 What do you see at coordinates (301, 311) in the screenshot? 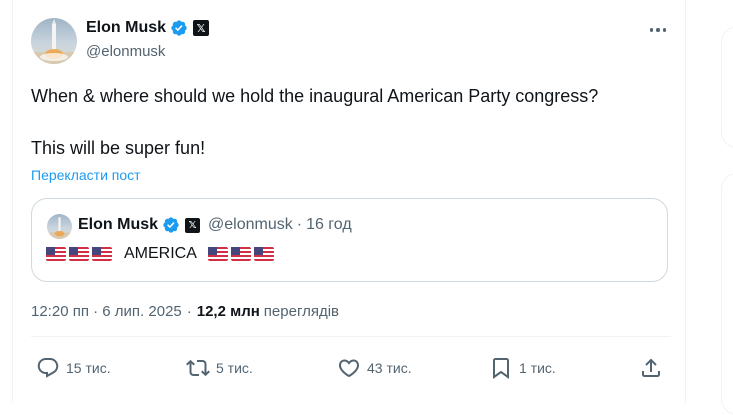
I see `views-label: переглядів` at bounding box center [301, 311].